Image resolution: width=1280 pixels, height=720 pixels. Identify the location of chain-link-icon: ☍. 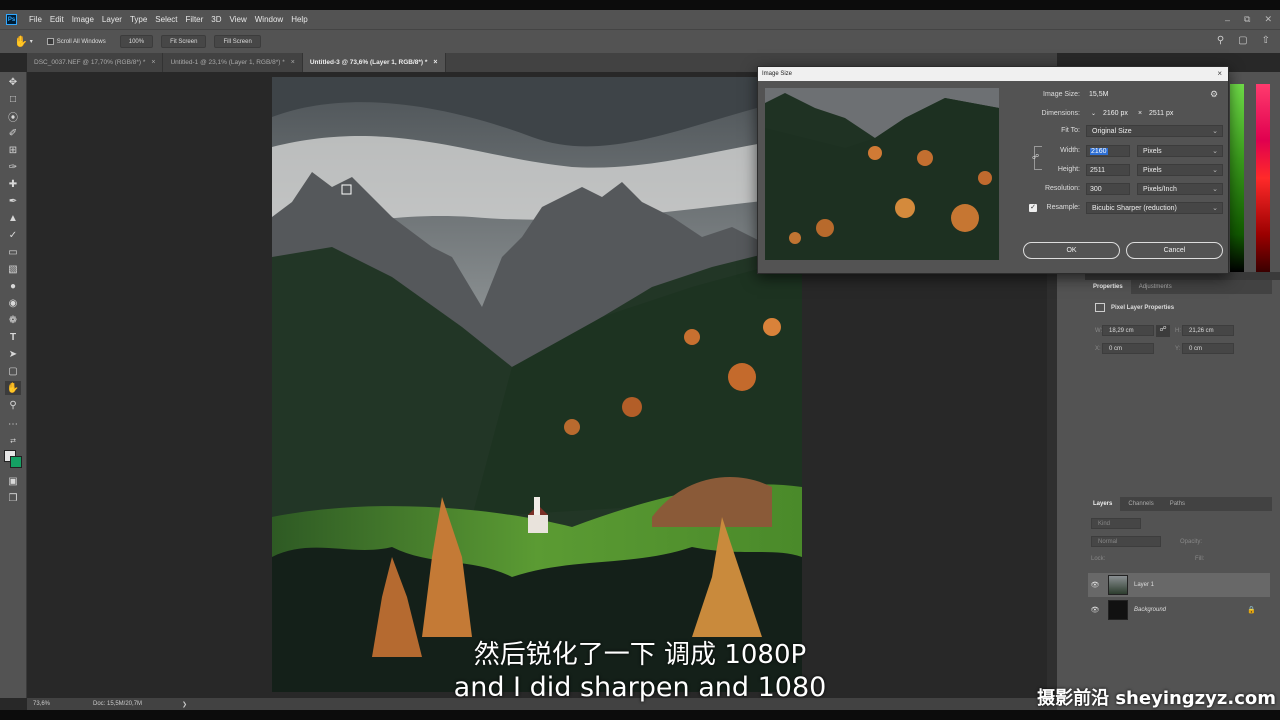
(1035, 157).